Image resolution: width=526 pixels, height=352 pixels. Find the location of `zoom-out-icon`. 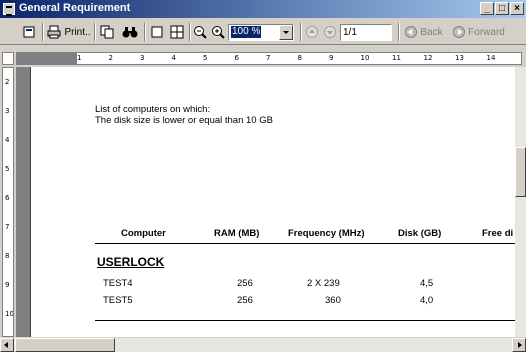

zoom-out-icon is located at coordinates (200, 32).